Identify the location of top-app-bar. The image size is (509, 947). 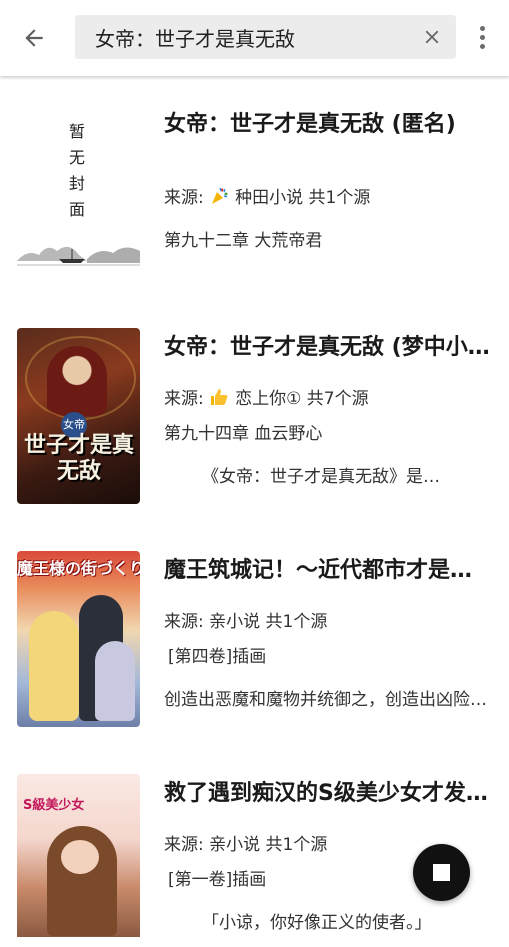
(254, 38).